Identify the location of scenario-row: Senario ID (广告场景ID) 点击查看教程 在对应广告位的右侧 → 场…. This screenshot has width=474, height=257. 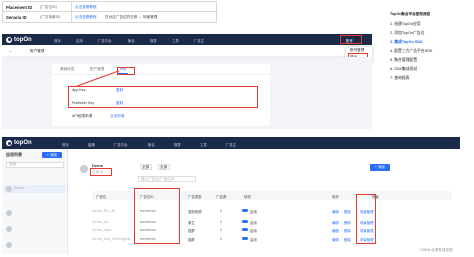
(109, 17).